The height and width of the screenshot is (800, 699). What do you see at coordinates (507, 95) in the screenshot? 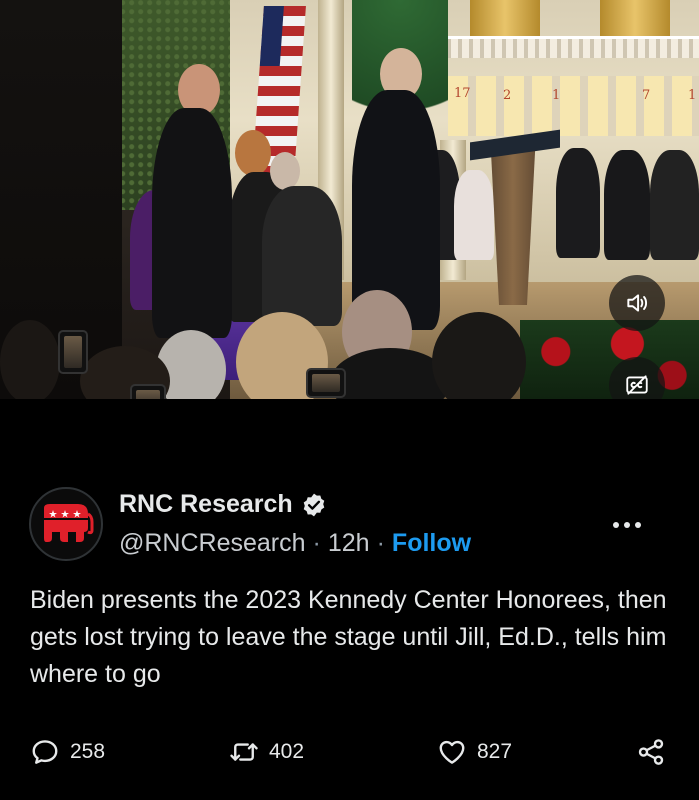
I see `advent-number: 2` at bounding box center [507, 95].